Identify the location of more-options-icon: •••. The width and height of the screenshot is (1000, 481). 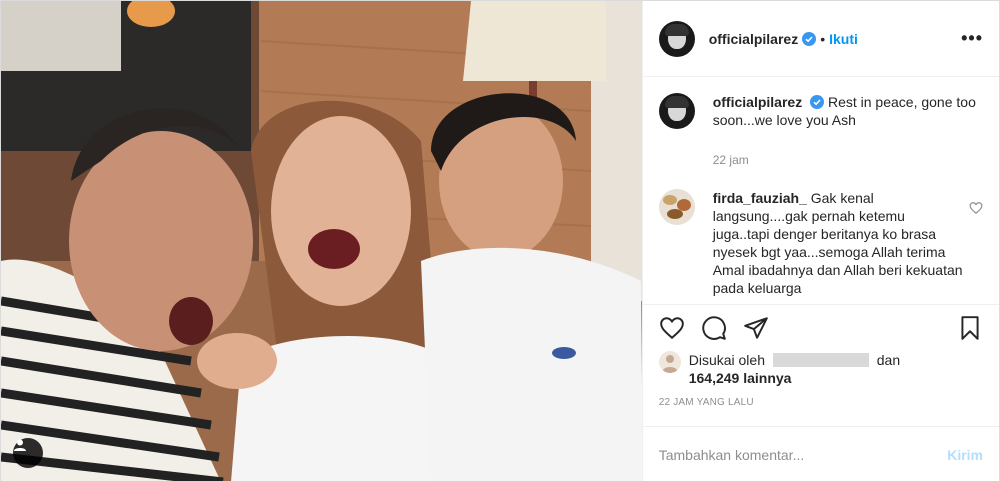
(972, 38).